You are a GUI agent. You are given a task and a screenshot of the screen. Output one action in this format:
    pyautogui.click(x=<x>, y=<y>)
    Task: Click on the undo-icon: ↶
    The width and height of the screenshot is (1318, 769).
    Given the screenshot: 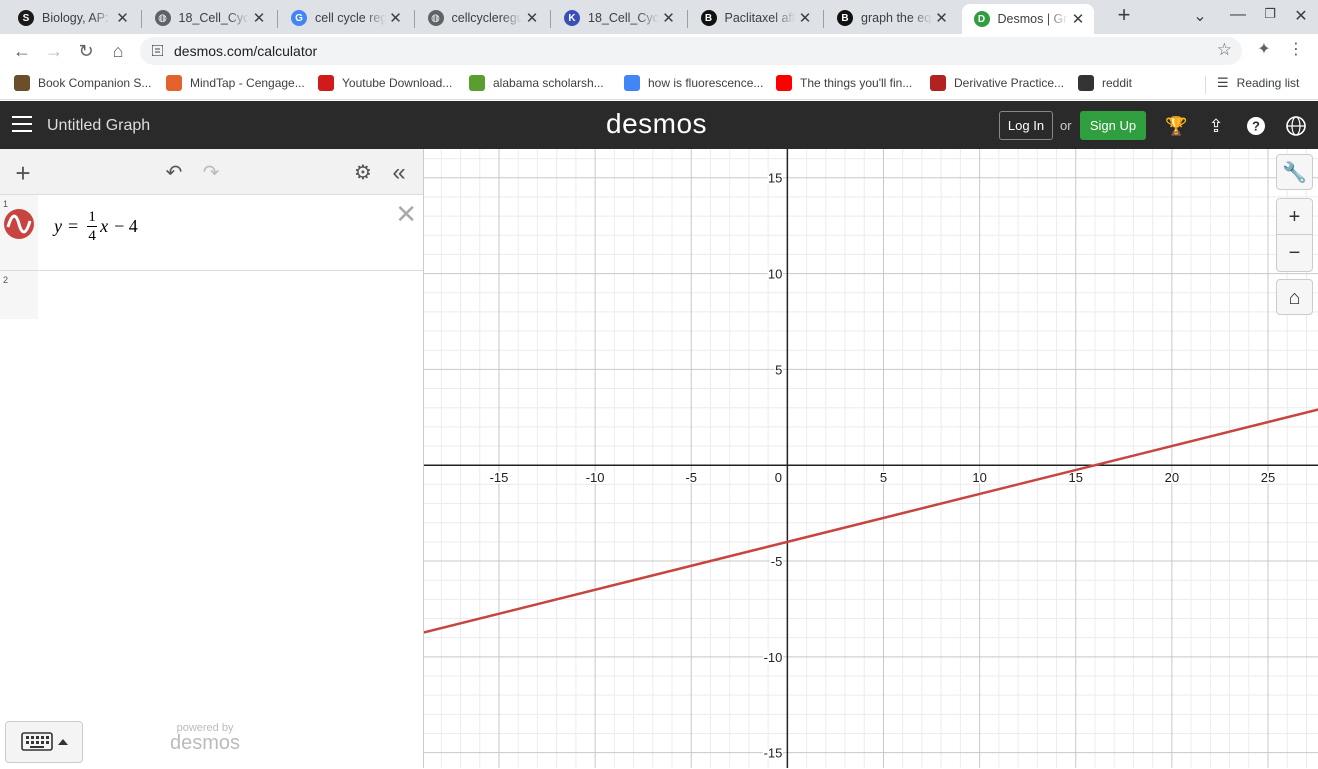 What is the action you would take?
    pyautogui.click(x=174, y=173)
    